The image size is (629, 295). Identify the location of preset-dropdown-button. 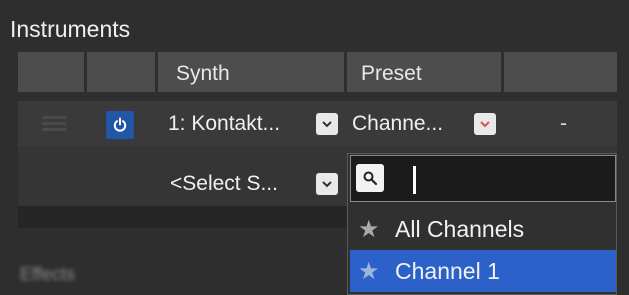
(485, 124).